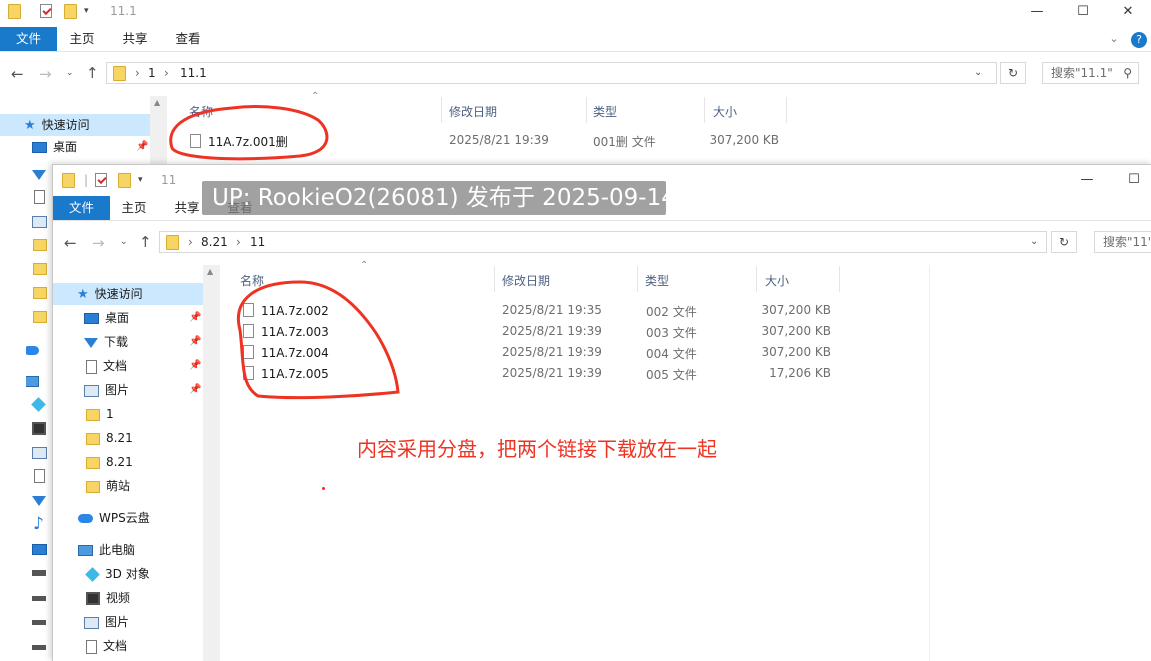  I want to click on picture-icon, so click(91, 622).